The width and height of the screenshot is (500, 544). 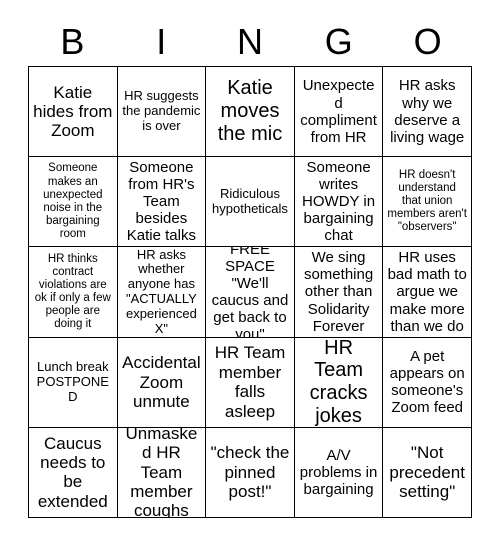 What do you see at coordinates (72, 41) in the screenshot?
I see `header-letter-b: B` at bounding box center [72, 41].